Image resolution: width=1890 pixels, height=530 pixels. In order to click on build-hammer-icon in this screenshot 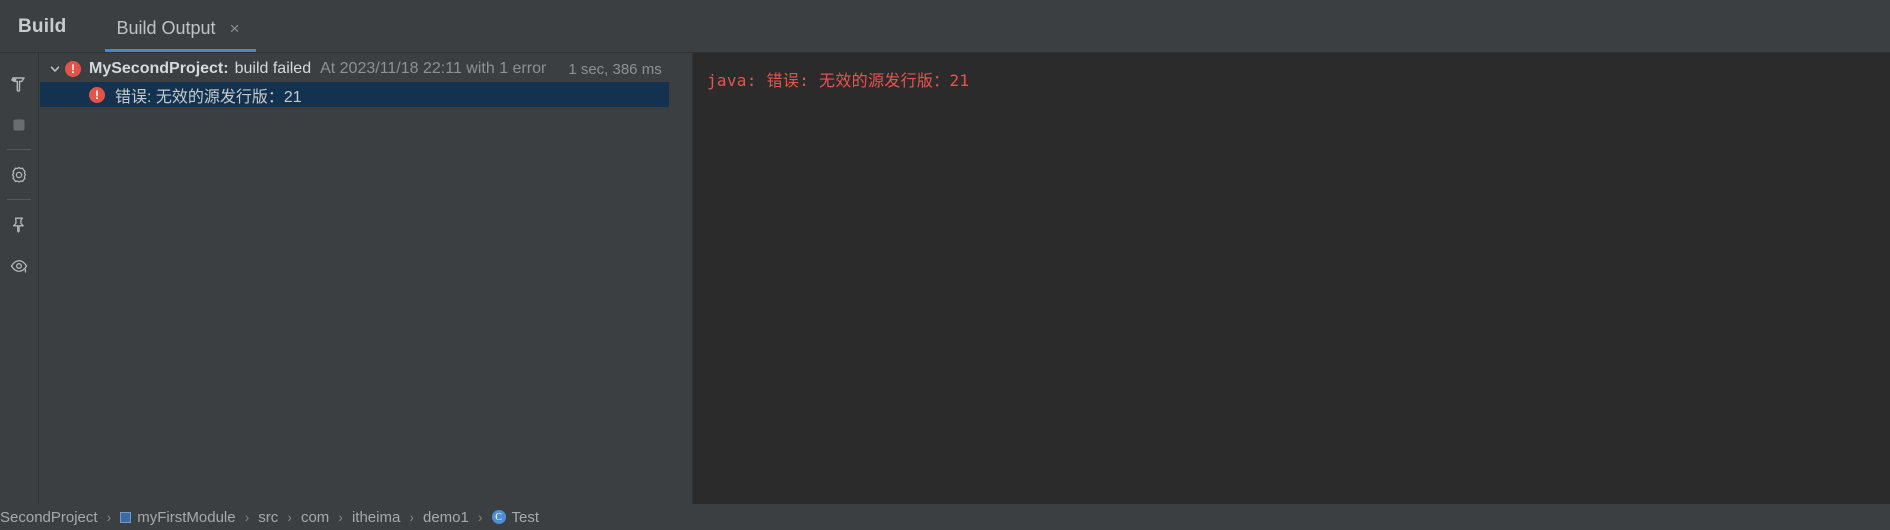, I will do `click(19, 83)`.